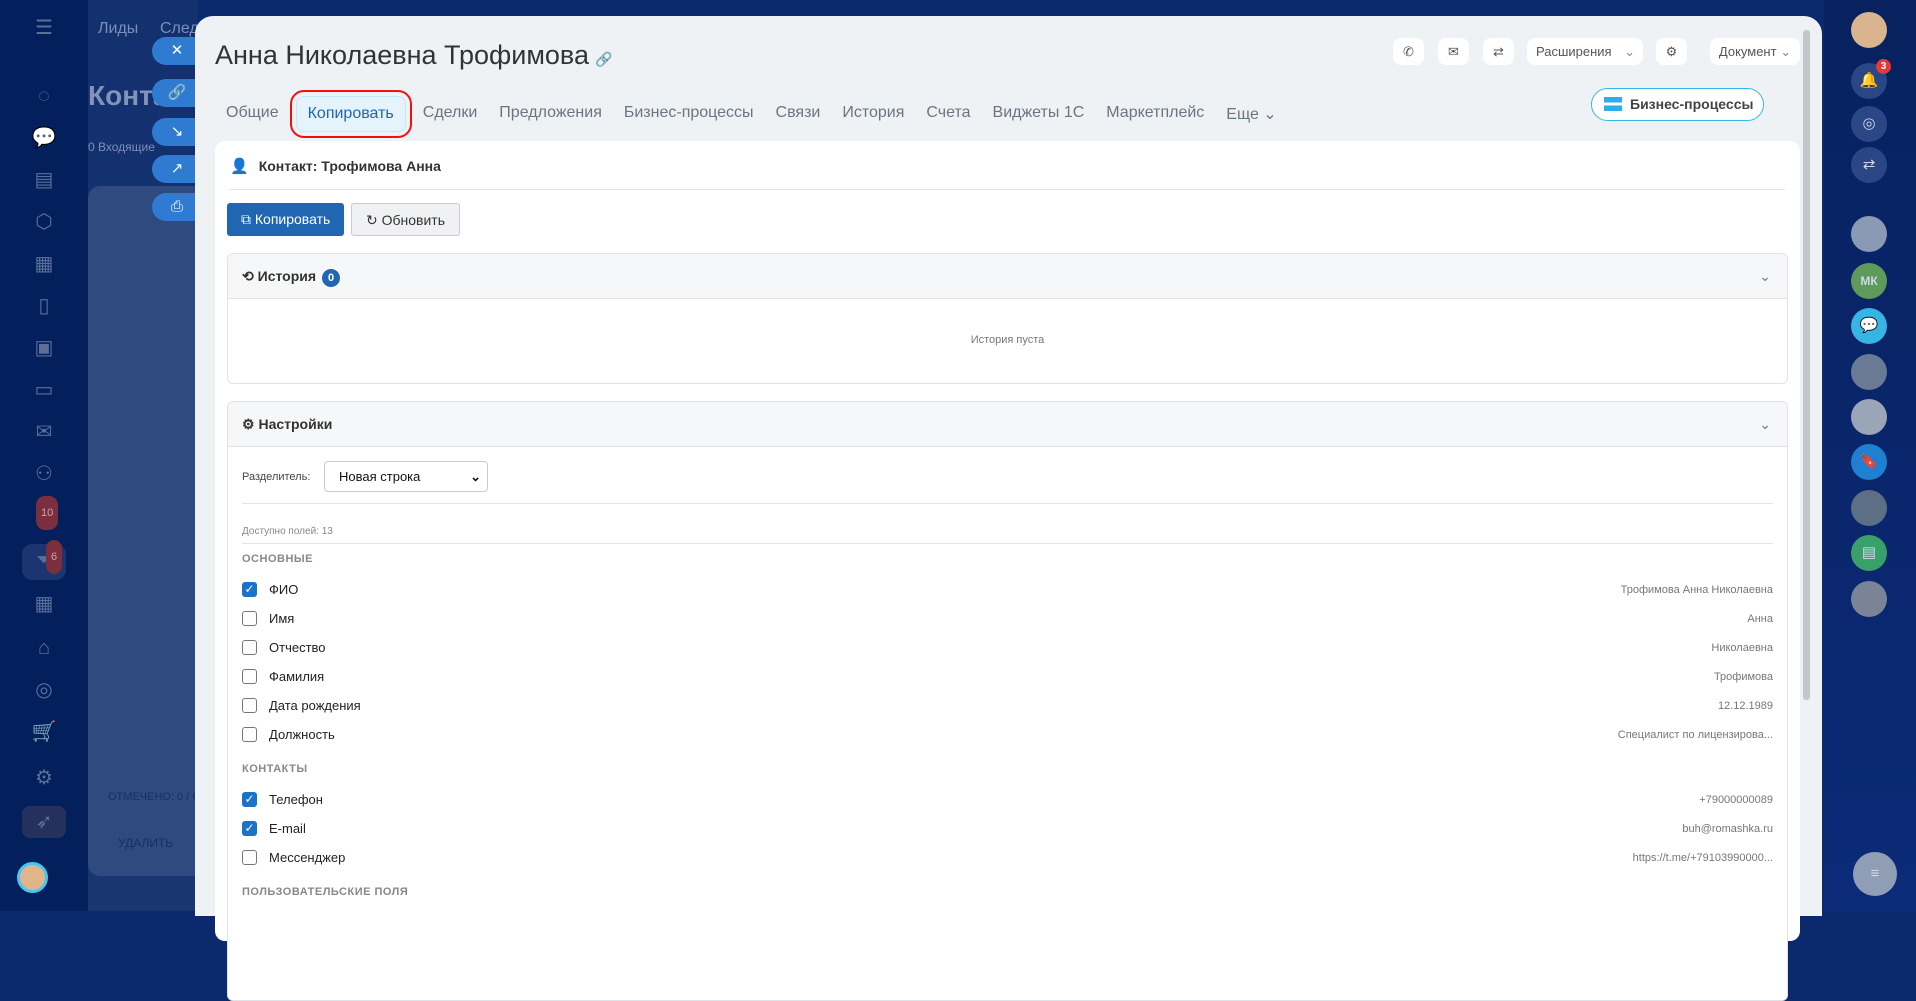  I want to click on chat-list-button: ≡, so click(1875, 874).